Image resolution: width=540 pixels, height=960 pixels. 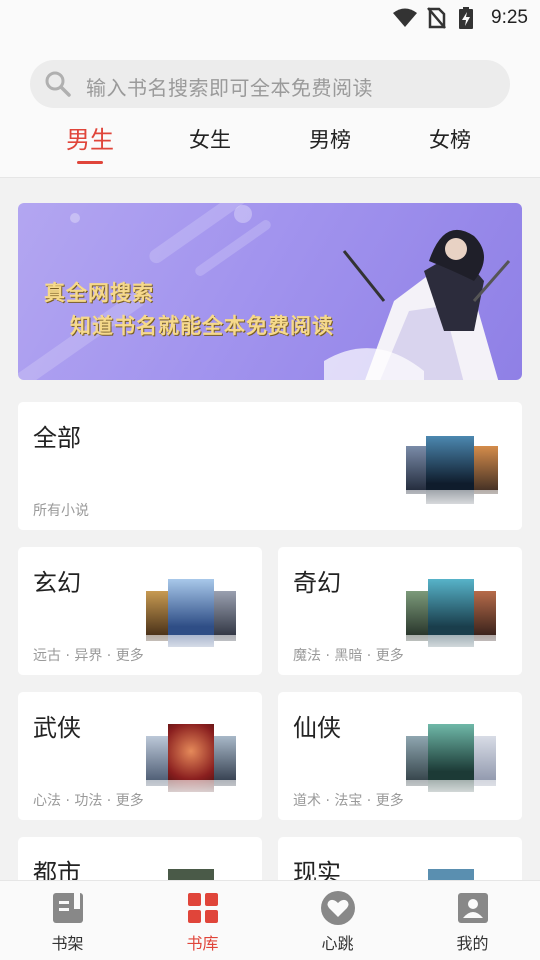 What do you see at coordinates (202, 326) in the screenshot?
I see `banner-line-2: 知道书名就能全本免费阅读` at bounding box center [202, 326].